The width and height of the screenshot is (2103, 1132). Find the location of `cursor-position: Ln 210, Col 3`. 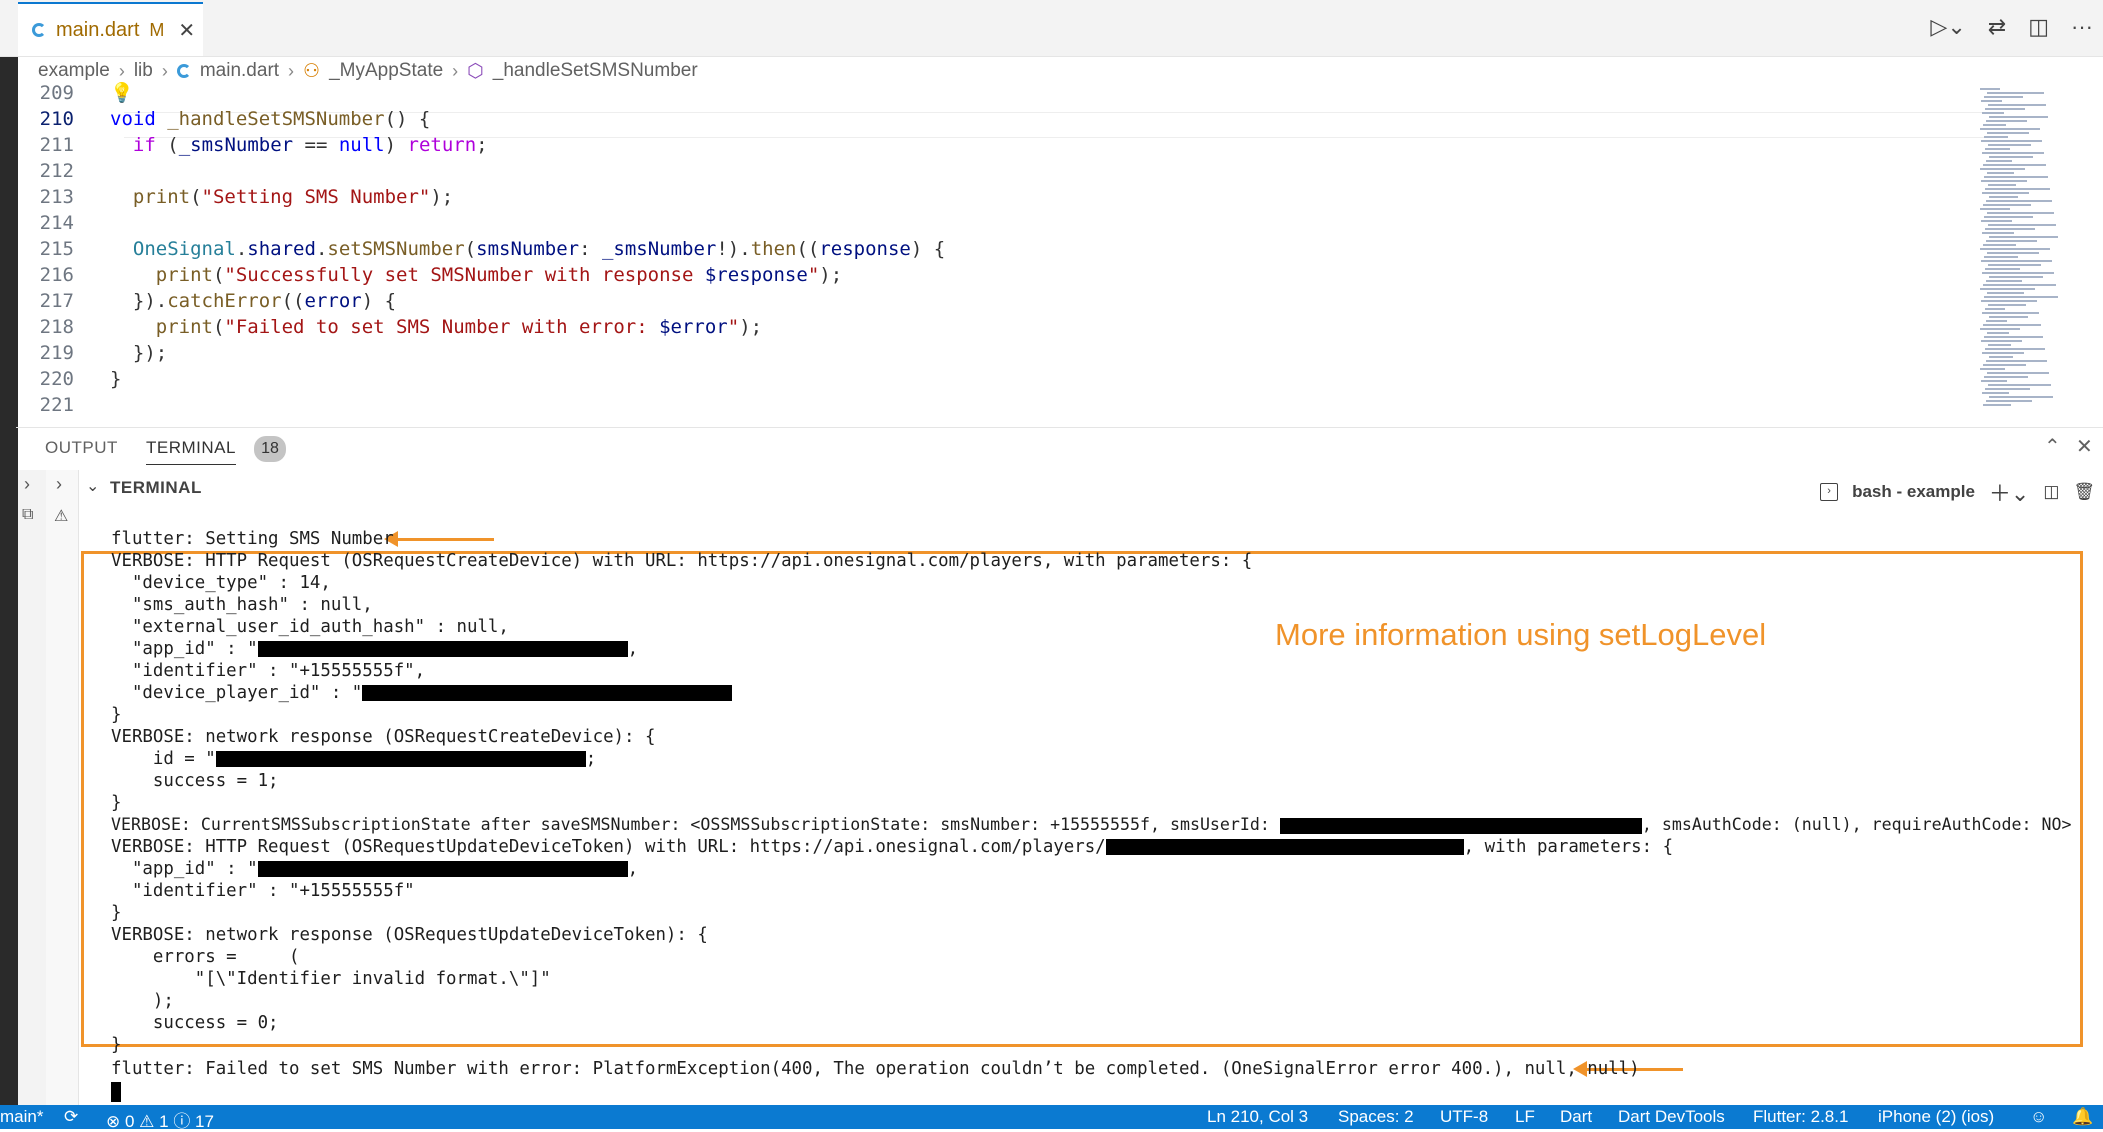

cursor-position: Ln 210, Col 3 is located at coordinates (1257, 1117).